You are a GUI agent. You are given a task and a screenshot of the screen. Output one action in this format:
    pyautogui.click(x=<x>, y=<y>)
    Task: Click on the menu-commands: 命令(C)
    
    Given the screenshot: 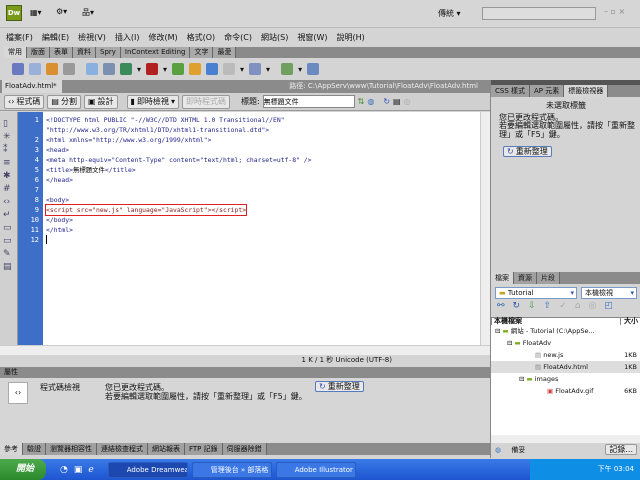 What is the action you would take?
    pyautogui.click(x=238, y=37)
    